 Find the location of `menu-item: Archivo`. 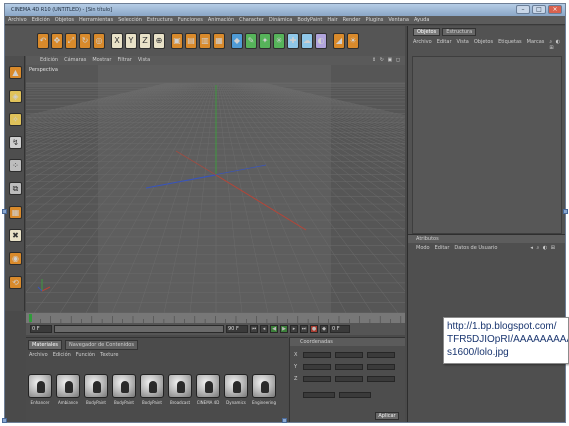

menu-item: Archivo is located at coordinates (17, 20).